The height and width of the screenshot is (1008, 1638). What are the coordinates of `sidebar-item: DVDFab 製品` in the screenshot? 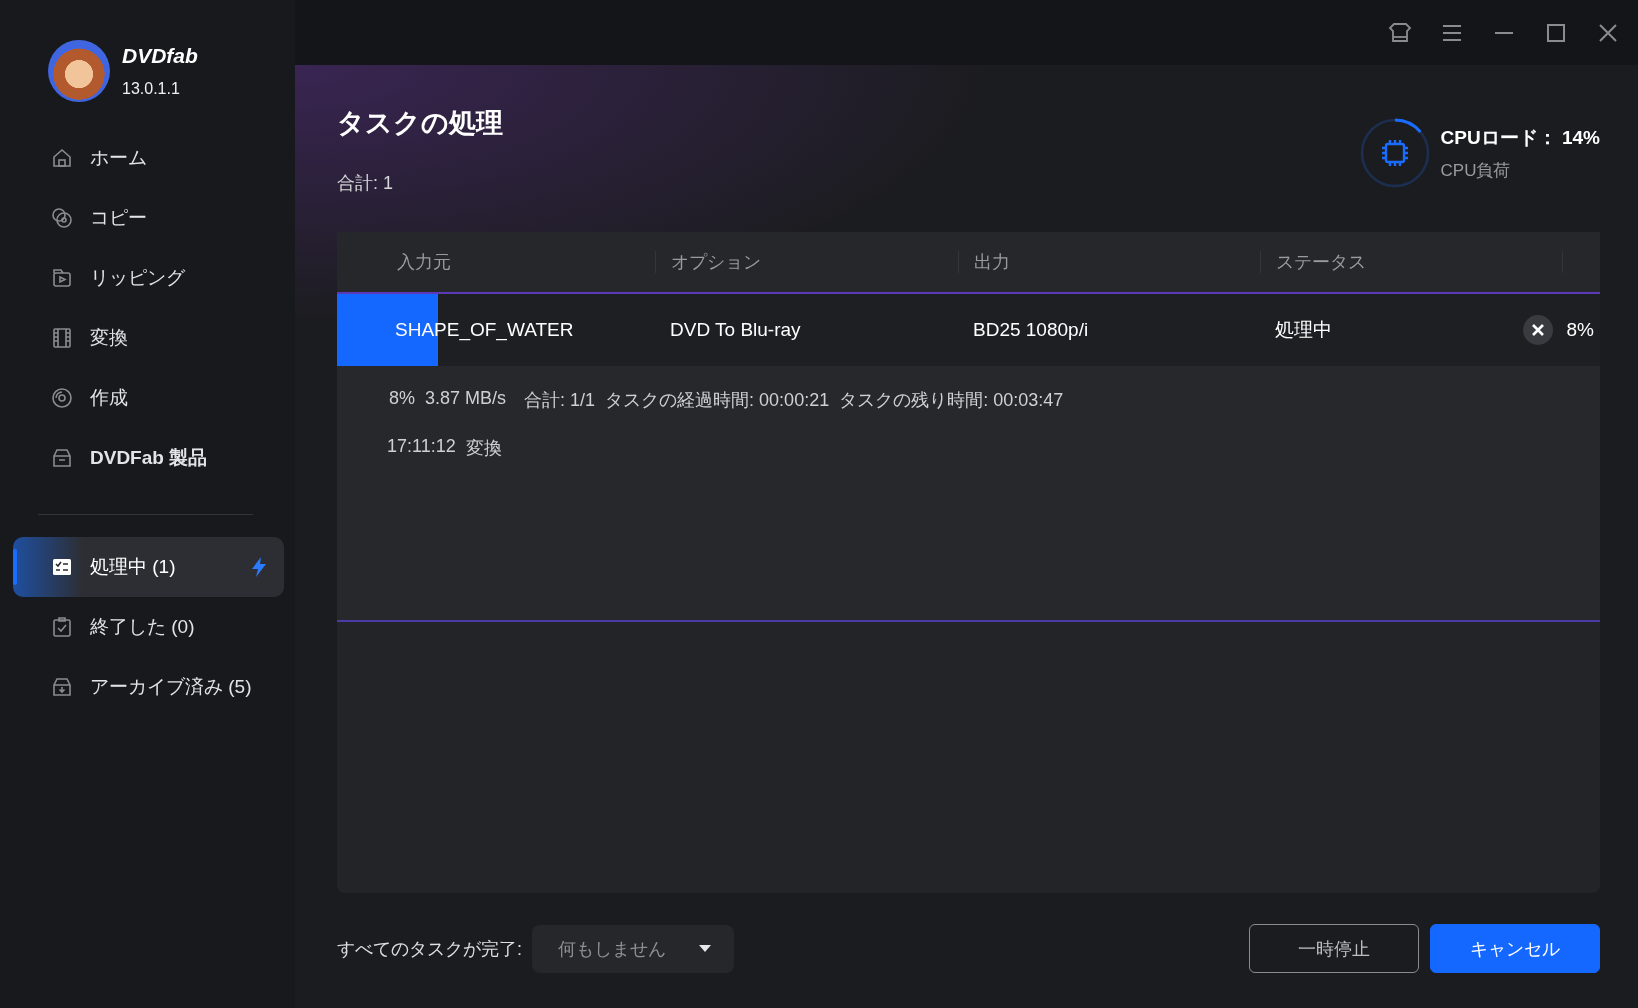 It's located at (148, 458).